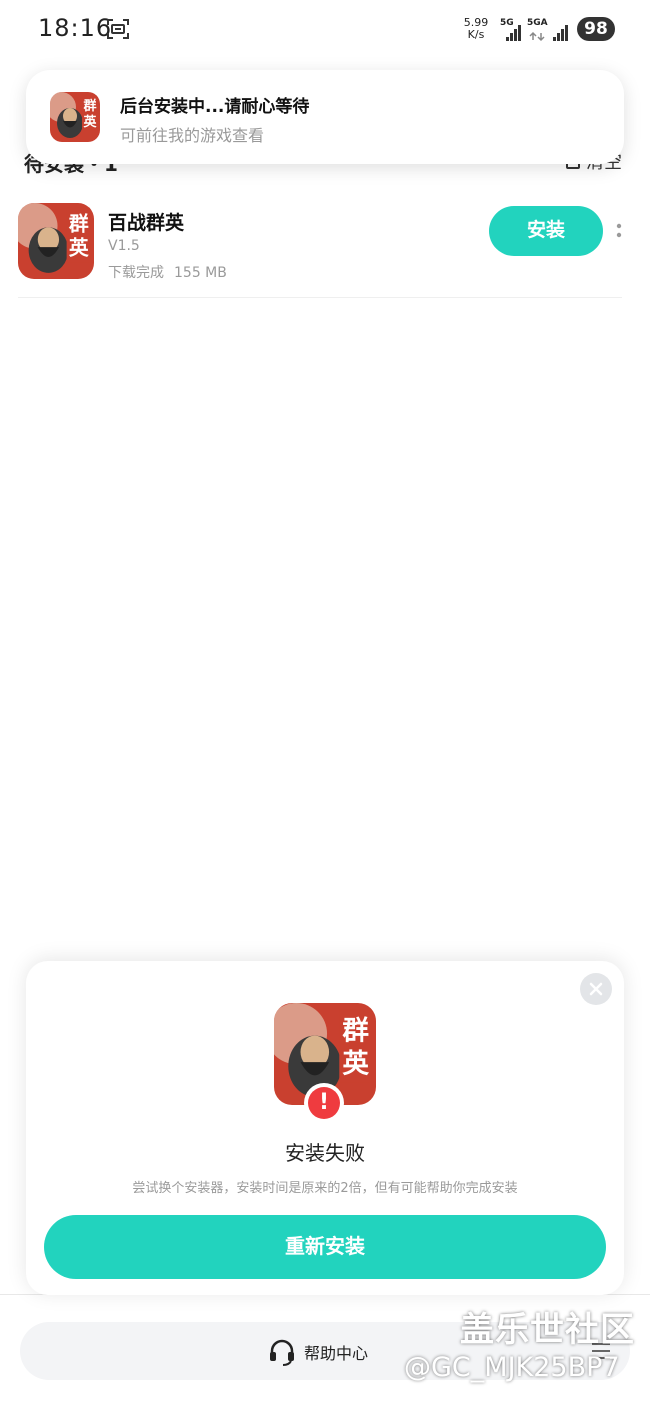 Image resolution: width=650 pixels, height=1408 pixels. I want to click on dialog-description: 尝试换个安装器，安装时间是原来的2倍，但有可能帮助你完成安装, so click(325, 1188).